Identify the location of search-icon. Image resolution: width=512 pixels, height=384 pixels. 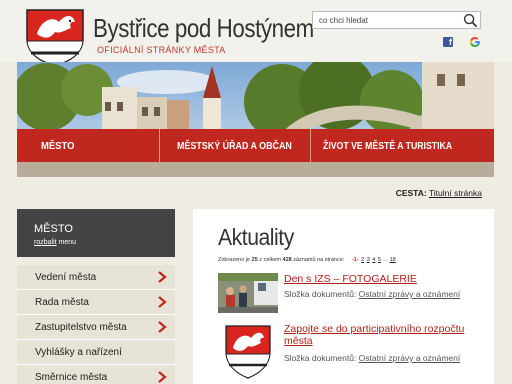
(470, 20).